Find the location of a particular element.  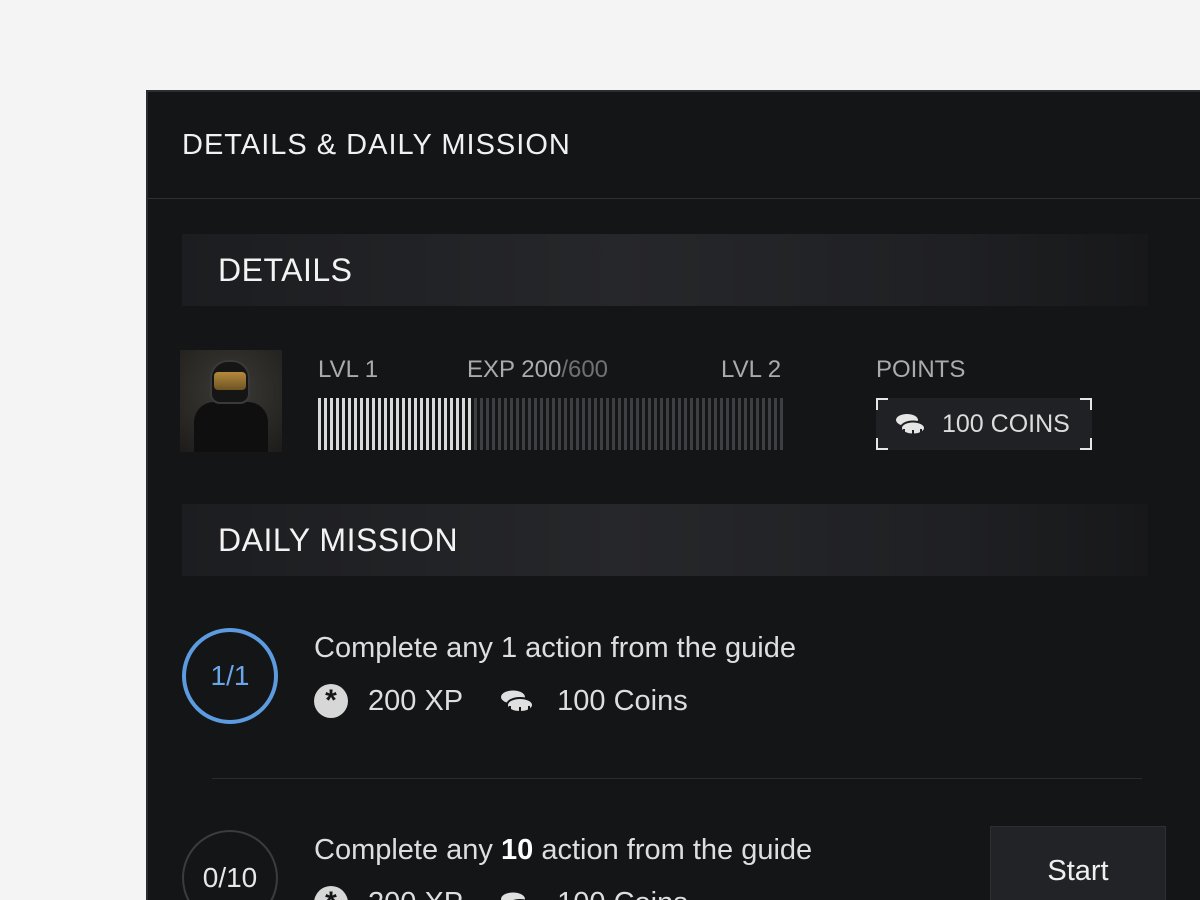

coins-balance: 100 COINS is located at coordinates (984, 424).